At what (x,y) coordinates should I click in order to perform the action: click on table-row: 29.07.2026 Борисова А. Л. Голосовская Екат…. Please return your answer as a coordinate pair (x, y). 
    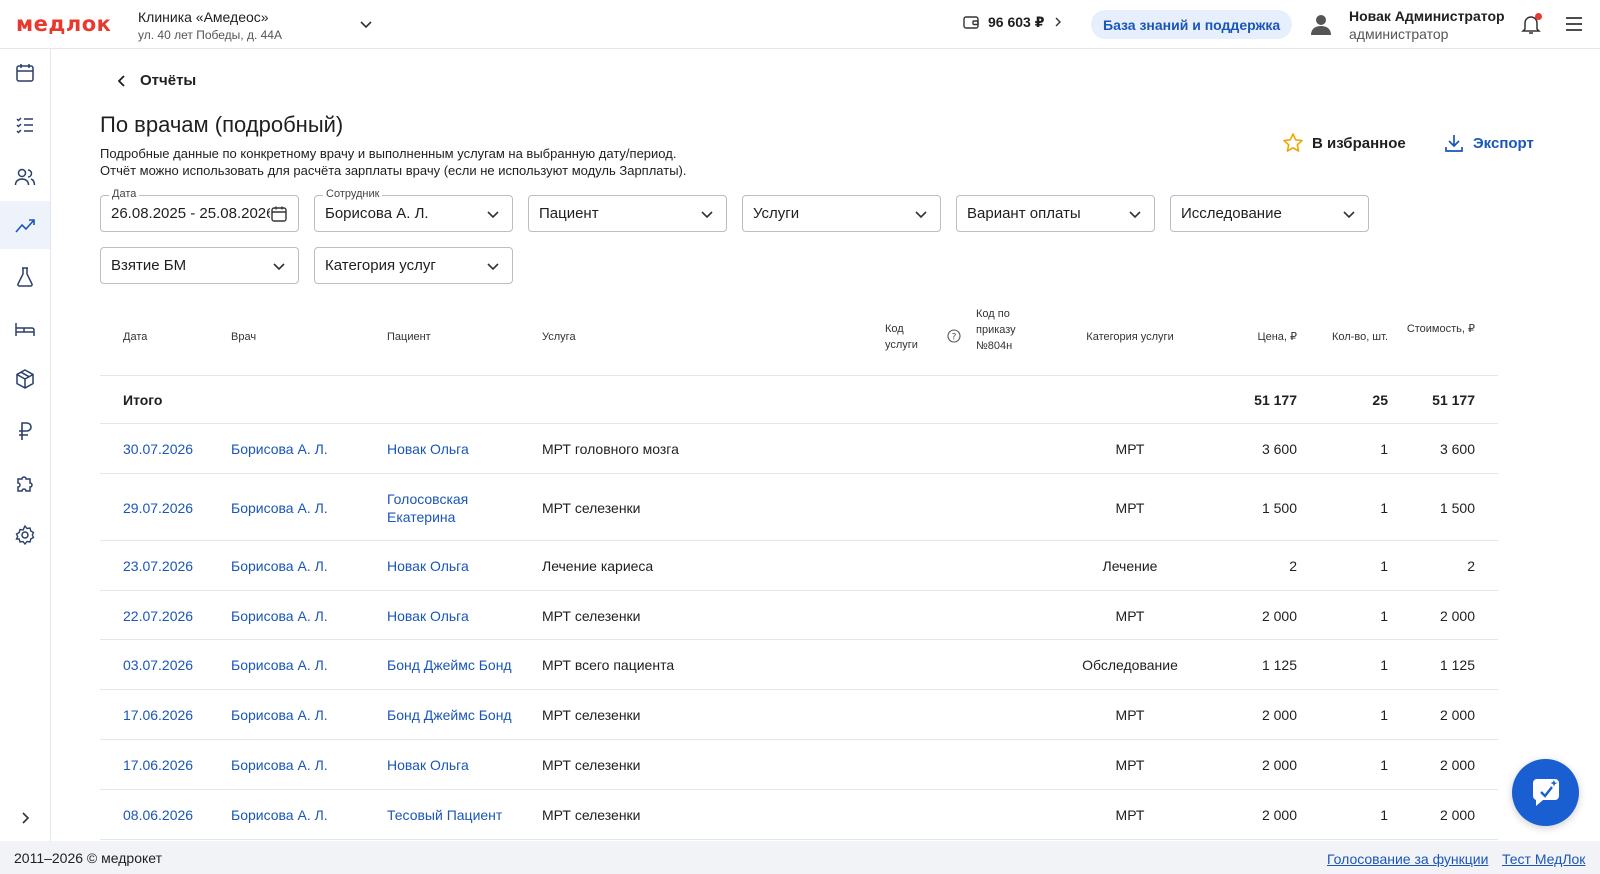
    Looking at the image, I should click on (799, 507).